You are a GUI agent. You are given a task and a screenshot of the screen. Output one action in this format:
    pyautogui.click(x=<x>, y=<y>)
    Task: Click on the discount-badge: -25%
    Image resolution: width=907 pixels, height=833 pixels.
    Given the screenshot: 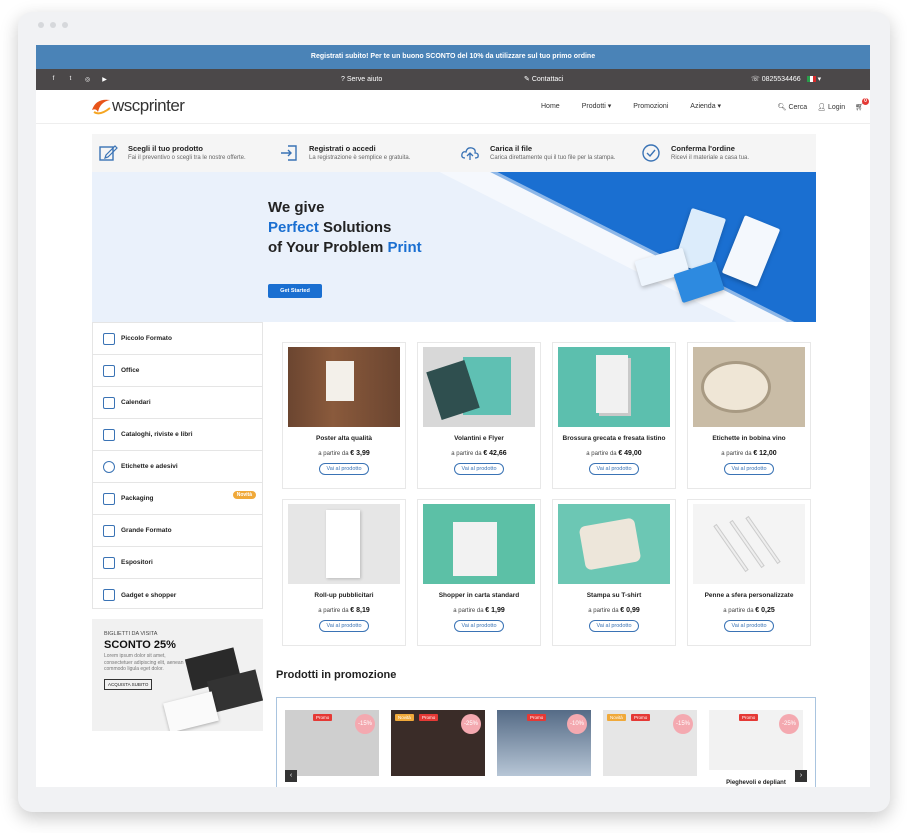 What is the action you would take?
    pyautogui.click(x=789, y=724)
    